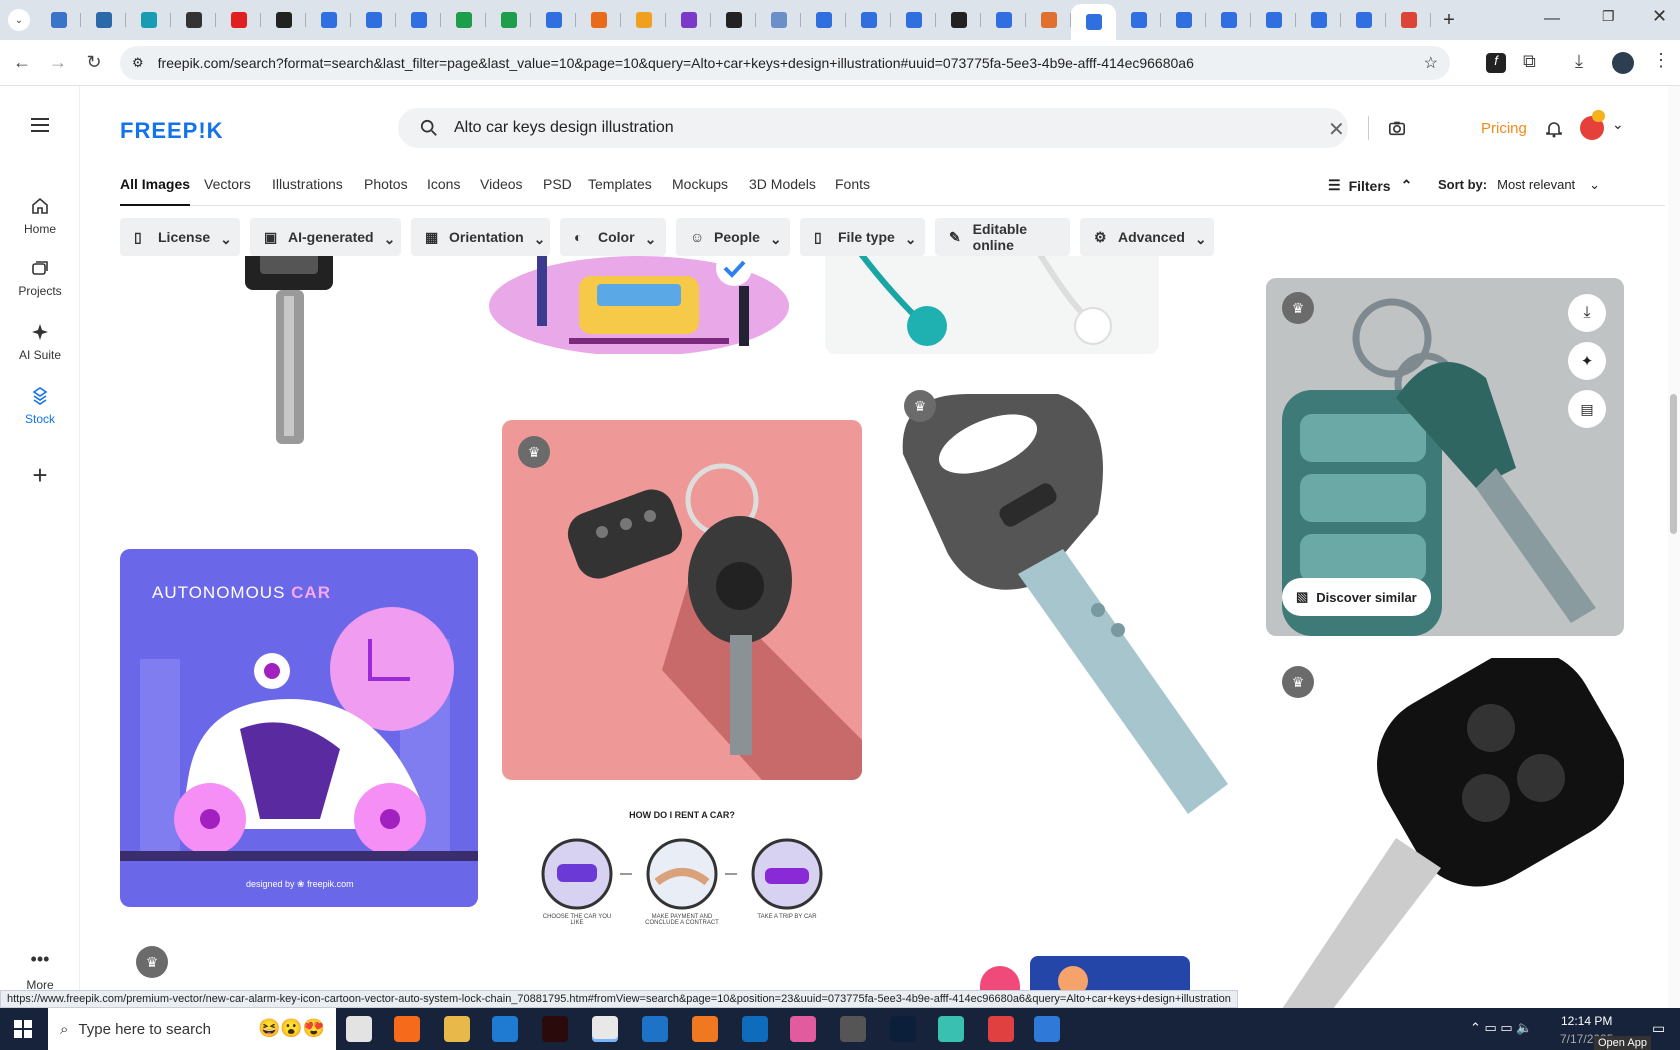 The height and width of the screenshot is (1050, 1680). What do you see at coordinates (1529, 61) in the screenshot?
I see `extensions-puzzle-icon: ⧉` at bounding box center [1529, 61].